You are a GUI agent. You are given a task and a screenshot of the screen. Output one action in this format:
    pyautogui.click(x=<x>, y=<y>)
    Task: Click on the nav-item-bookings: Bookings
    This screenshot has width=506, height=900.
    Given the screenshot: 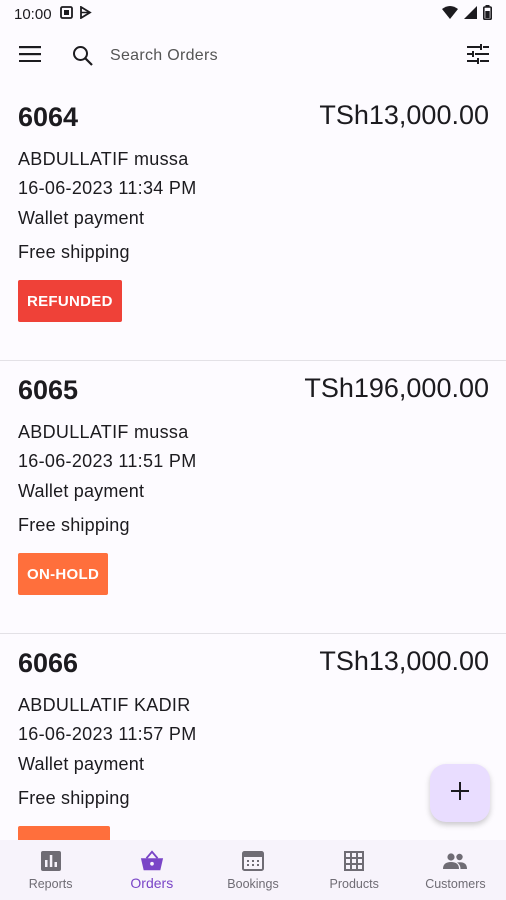 What is the action you would take?
    pyautogui.click(x=252, y=870)
    